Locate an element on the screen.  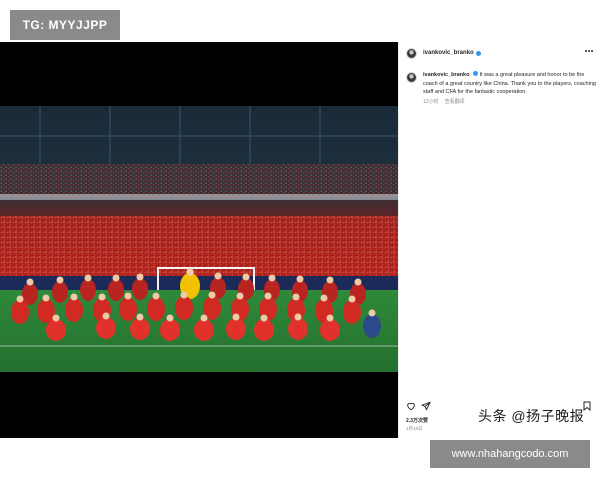
url-watermark-badge: www.nhahangcodo.com is located at coordinates (510, 454).